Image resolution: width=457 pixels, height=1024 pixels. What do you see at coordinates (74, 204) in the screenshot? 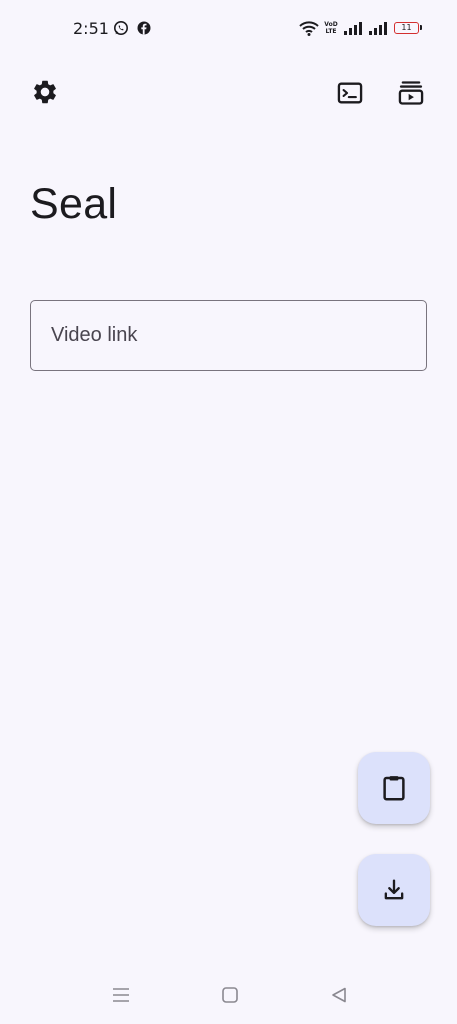
I see `page-title: Seal` at bounding box center [74, 204].